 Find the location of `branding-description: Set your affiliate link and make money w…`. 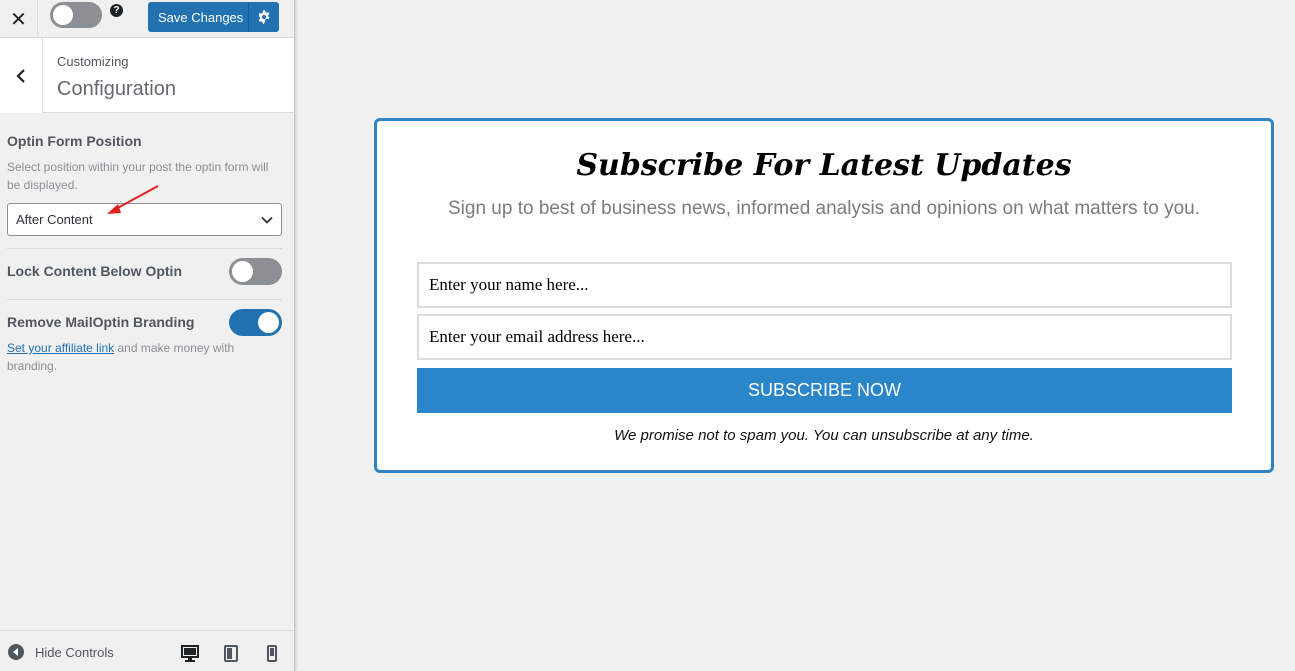

branding-description: Set your affiliate link and make money w… is located at coordinates (144, 357).